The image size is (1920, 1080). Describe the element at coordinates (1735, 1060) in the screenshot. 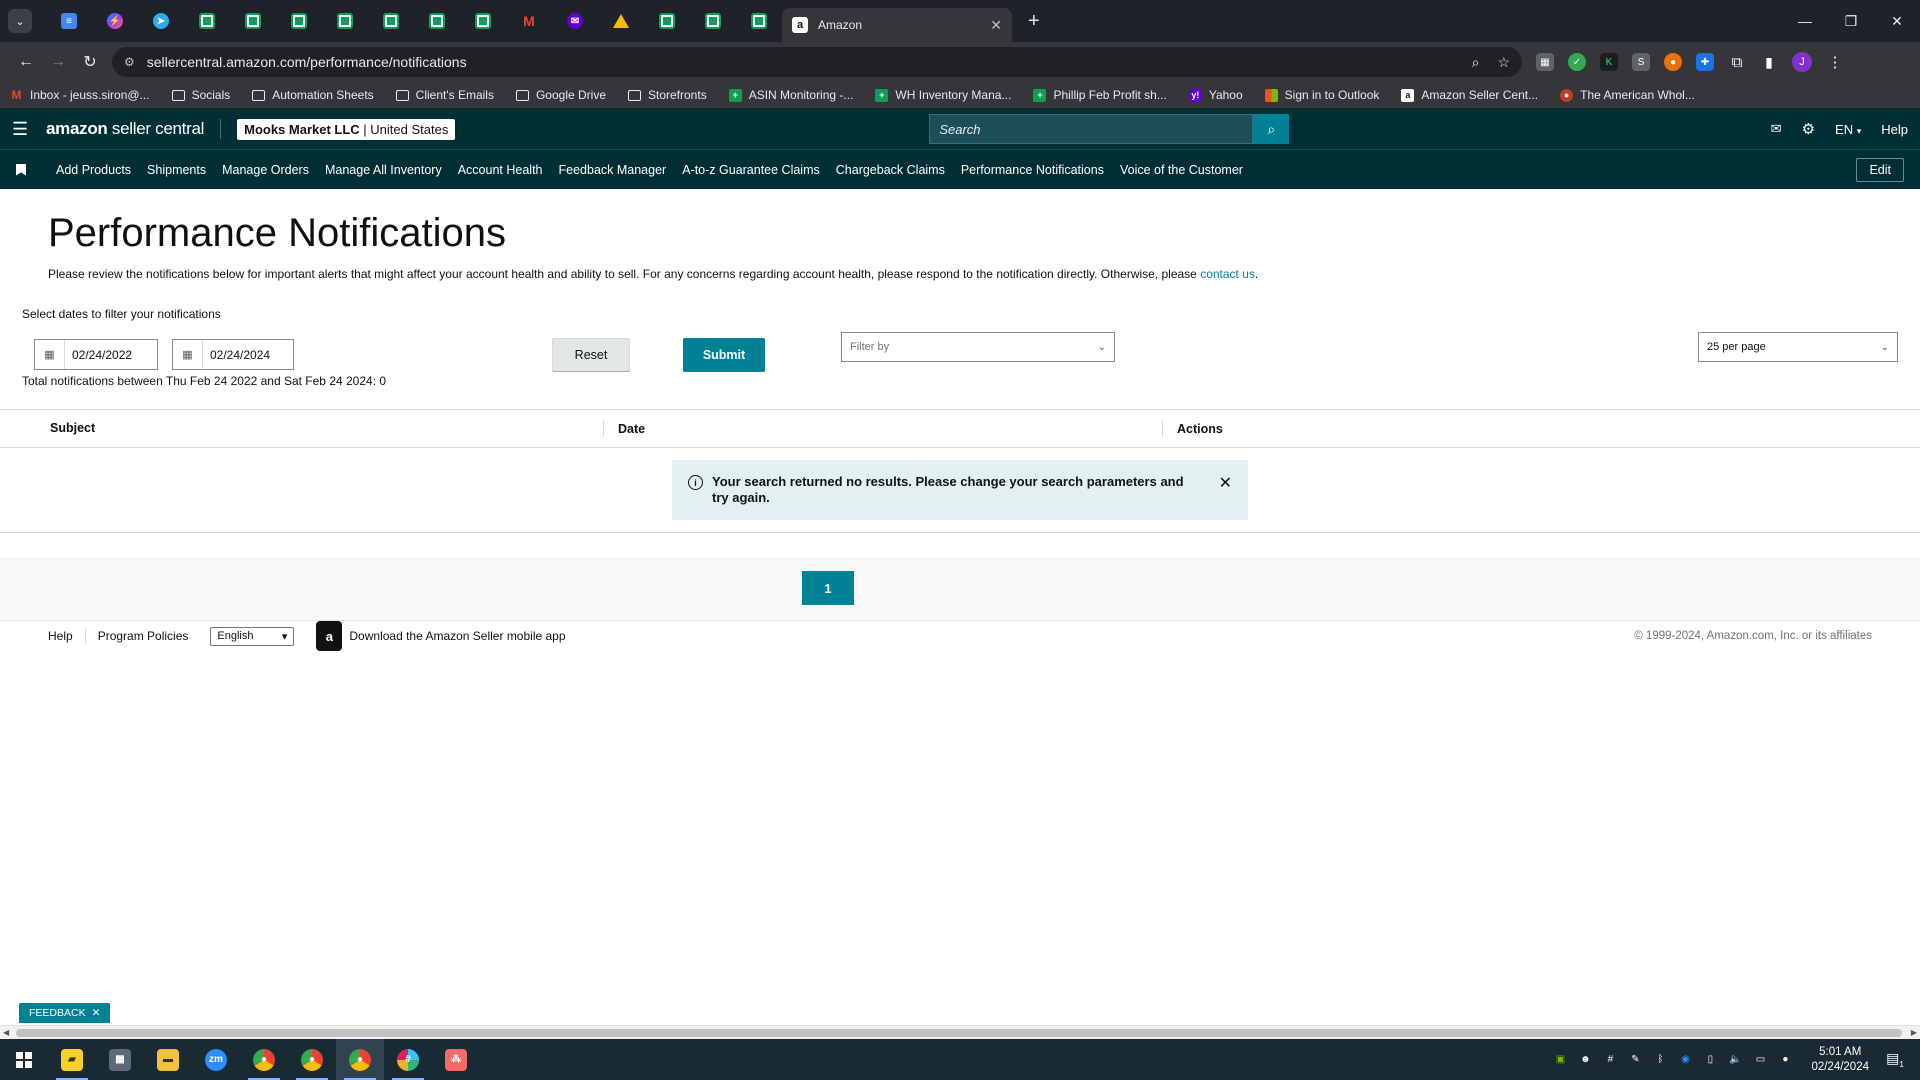

I see `volume-icon: 🔈` at that location.